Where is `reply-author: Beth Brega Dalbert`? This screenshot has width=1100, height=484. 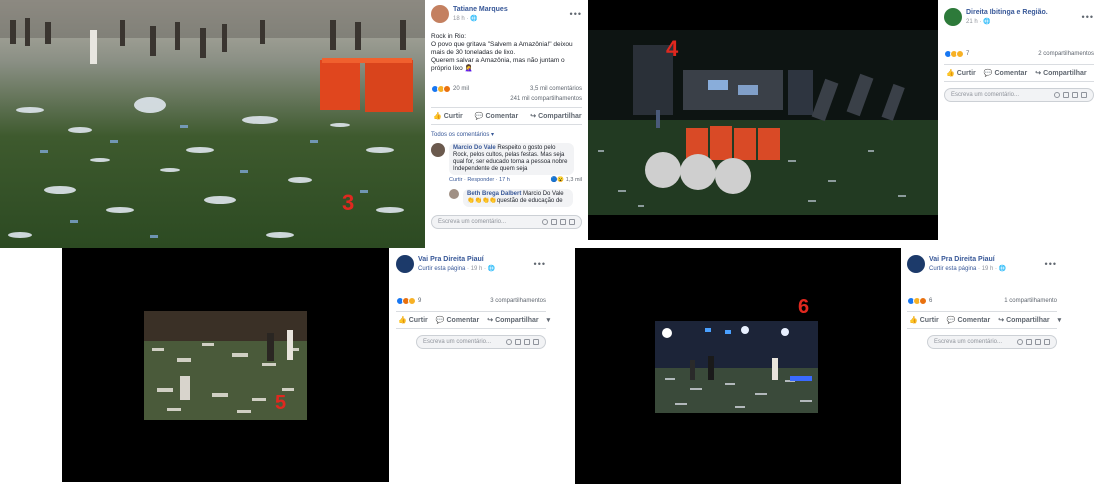 reply-author: Beth Brega Dalbert is located at coordinates (494, 194).